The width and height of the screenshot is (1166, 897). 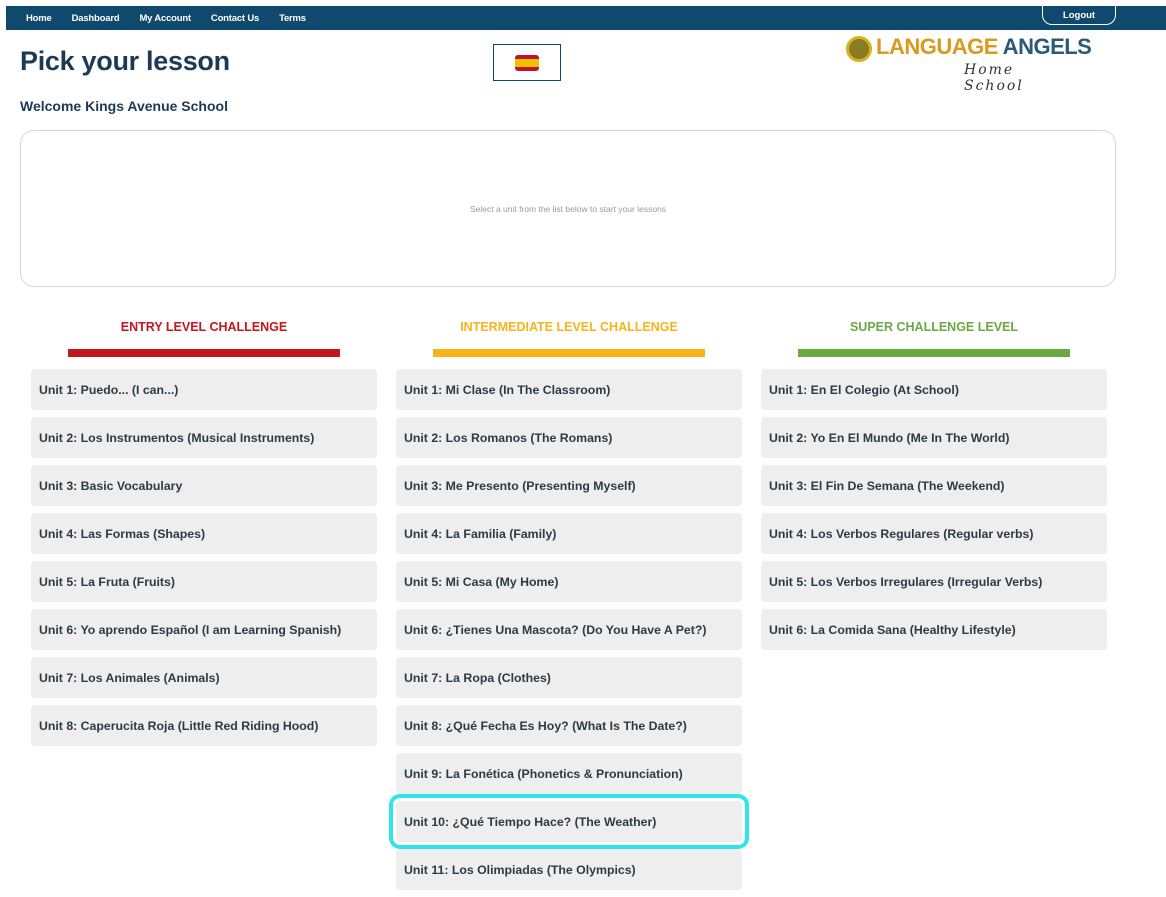 I want to click on intermediate-unit-4: Unit 4: La Familia (Family), so click(x=569, y=533).